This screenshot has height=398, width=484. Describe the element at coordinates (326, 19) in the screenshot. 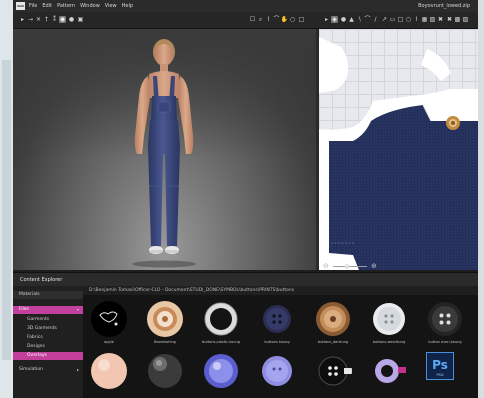

I see `edit-pattern-icon: ▸` at that location.